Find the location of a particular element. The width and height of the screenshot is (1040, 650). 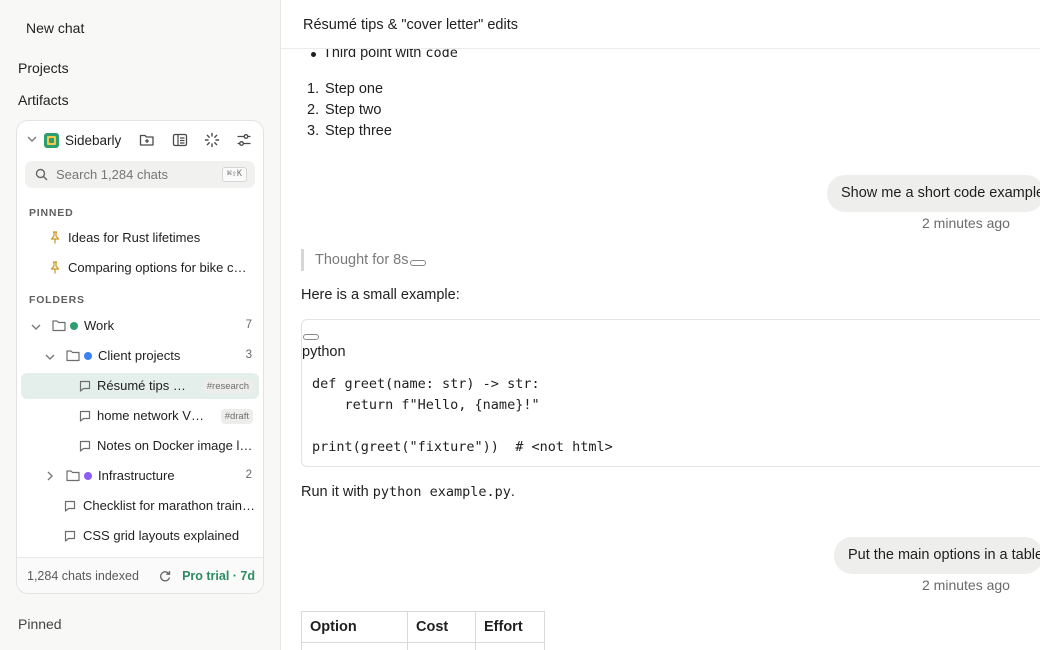

search-box: ⌘⇧K is located at coordinates (140, 174).